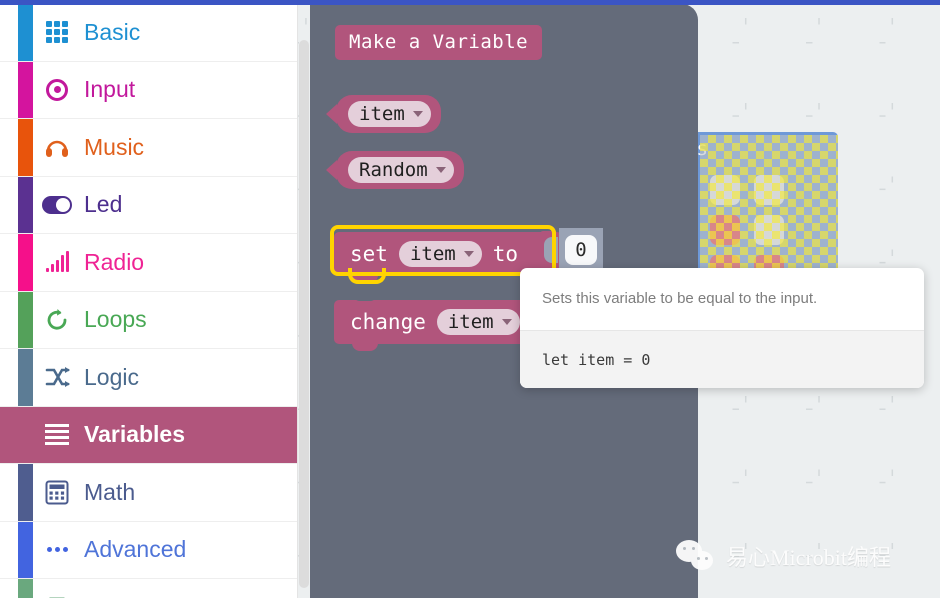  I want to click on sidebar-item-radio: Radio, so click(148, 263).